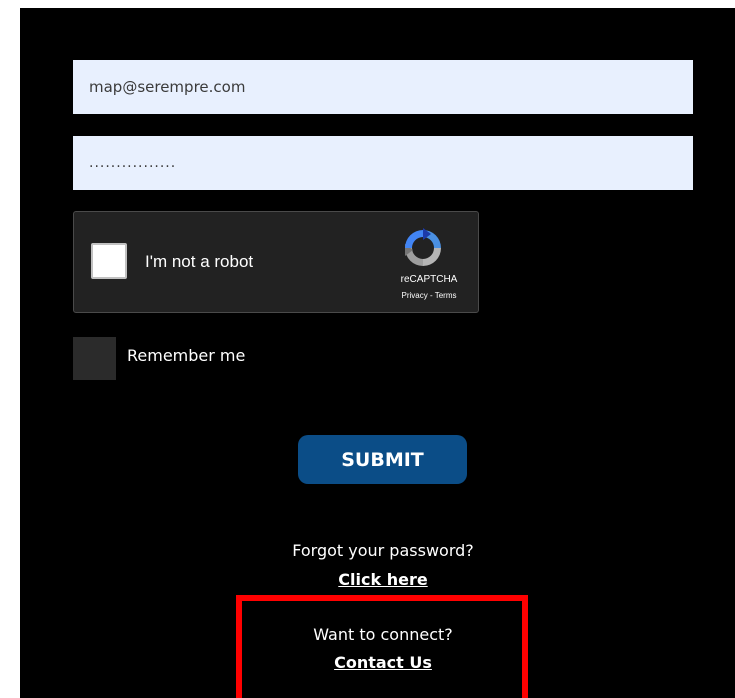 This screenshot has height=698, width=735. Describe the element at coordinates (383, 87) in the screenshot. I see `email-field` at that location.